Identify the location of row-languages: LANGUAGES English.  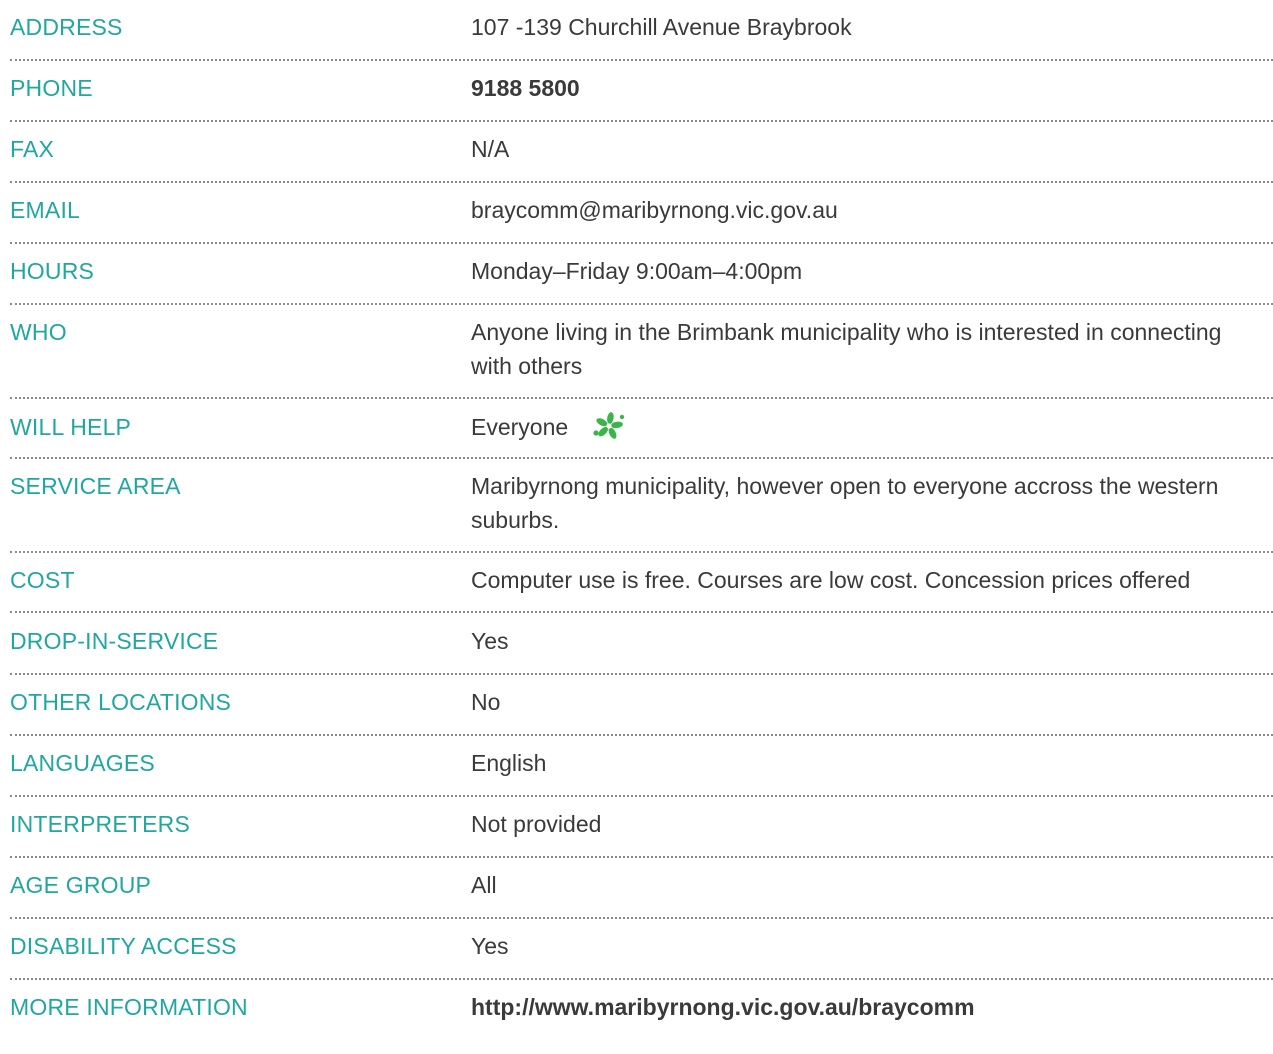
(641, 766).